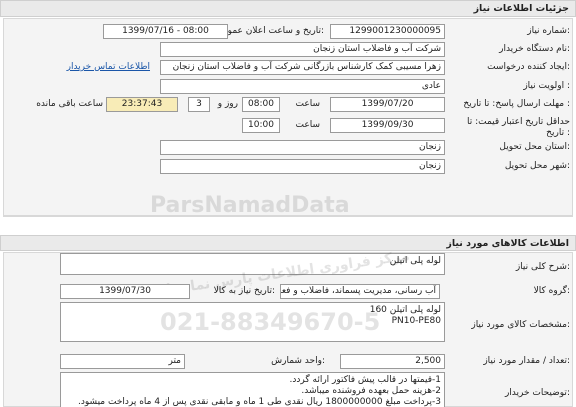 The height and width of the screenshot is (407, 576). Describe the element at coordinates (518, 127) in the screenshot. I see `validity-label: حداقل تاریخ اعتبار قیمت: تا تاریخ :` at that location.